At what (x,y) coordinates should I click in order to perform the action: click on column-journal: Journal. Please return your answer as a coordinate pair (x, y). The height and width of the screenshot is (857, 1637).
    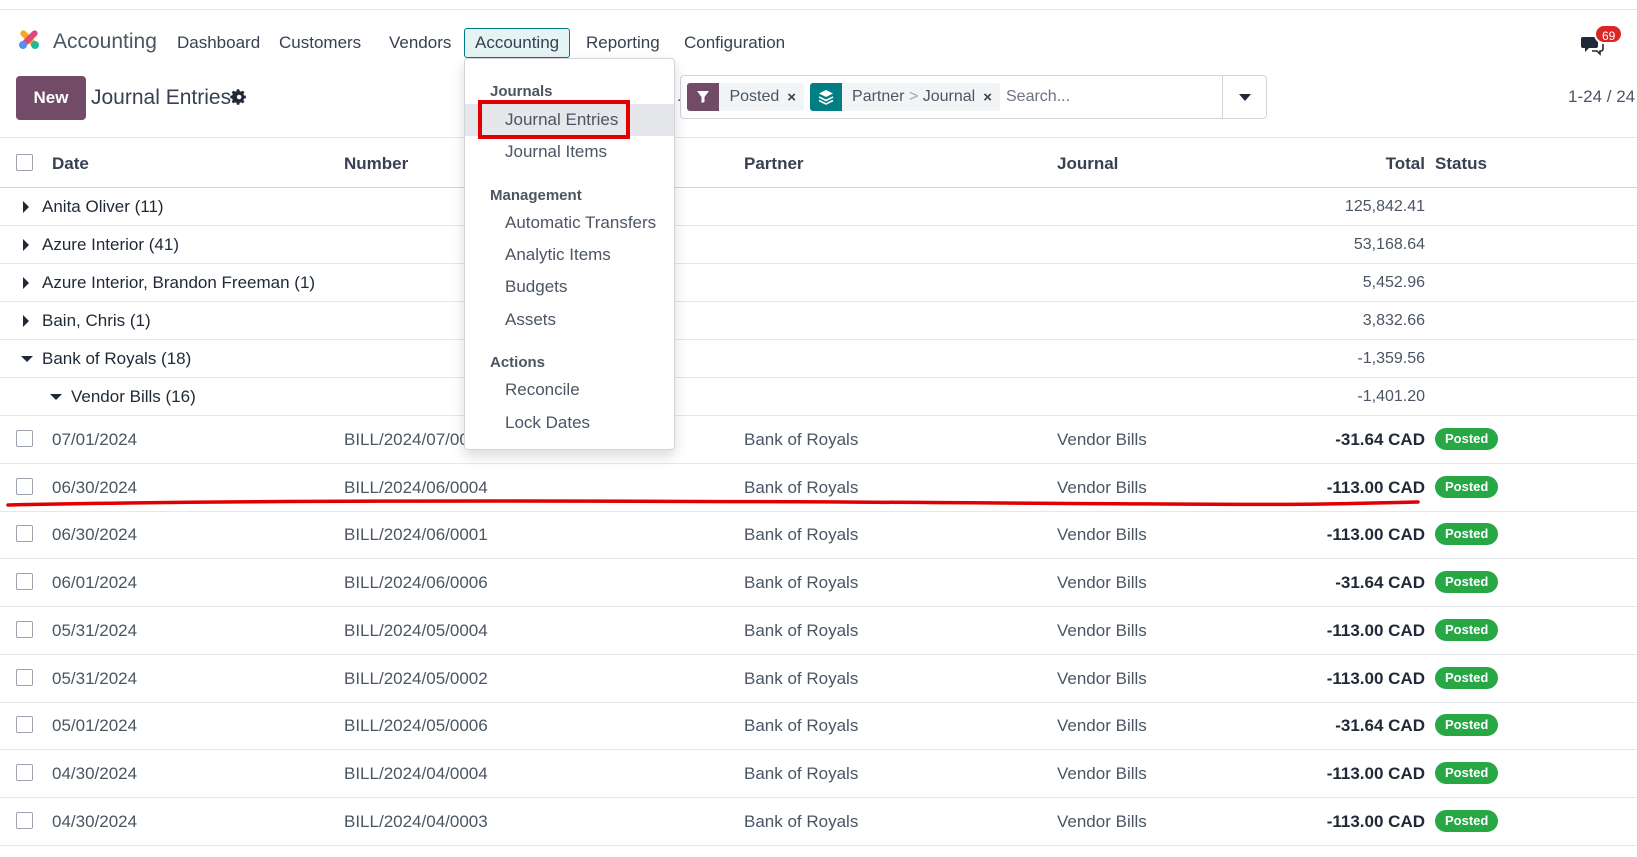
    Looking at the image, I should click on (1087, 164).